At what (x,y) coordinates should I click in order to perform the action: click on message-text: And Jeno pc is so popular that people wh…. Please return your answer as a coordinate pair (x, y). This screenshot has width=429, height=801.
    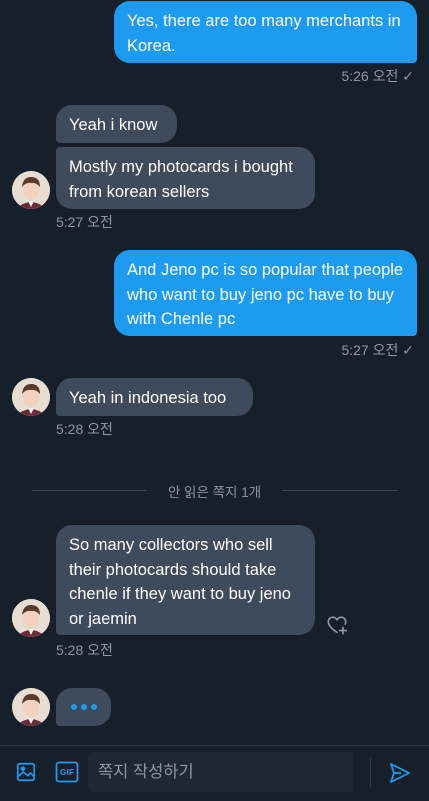
    Looking at the image, I should click on (265, 294).